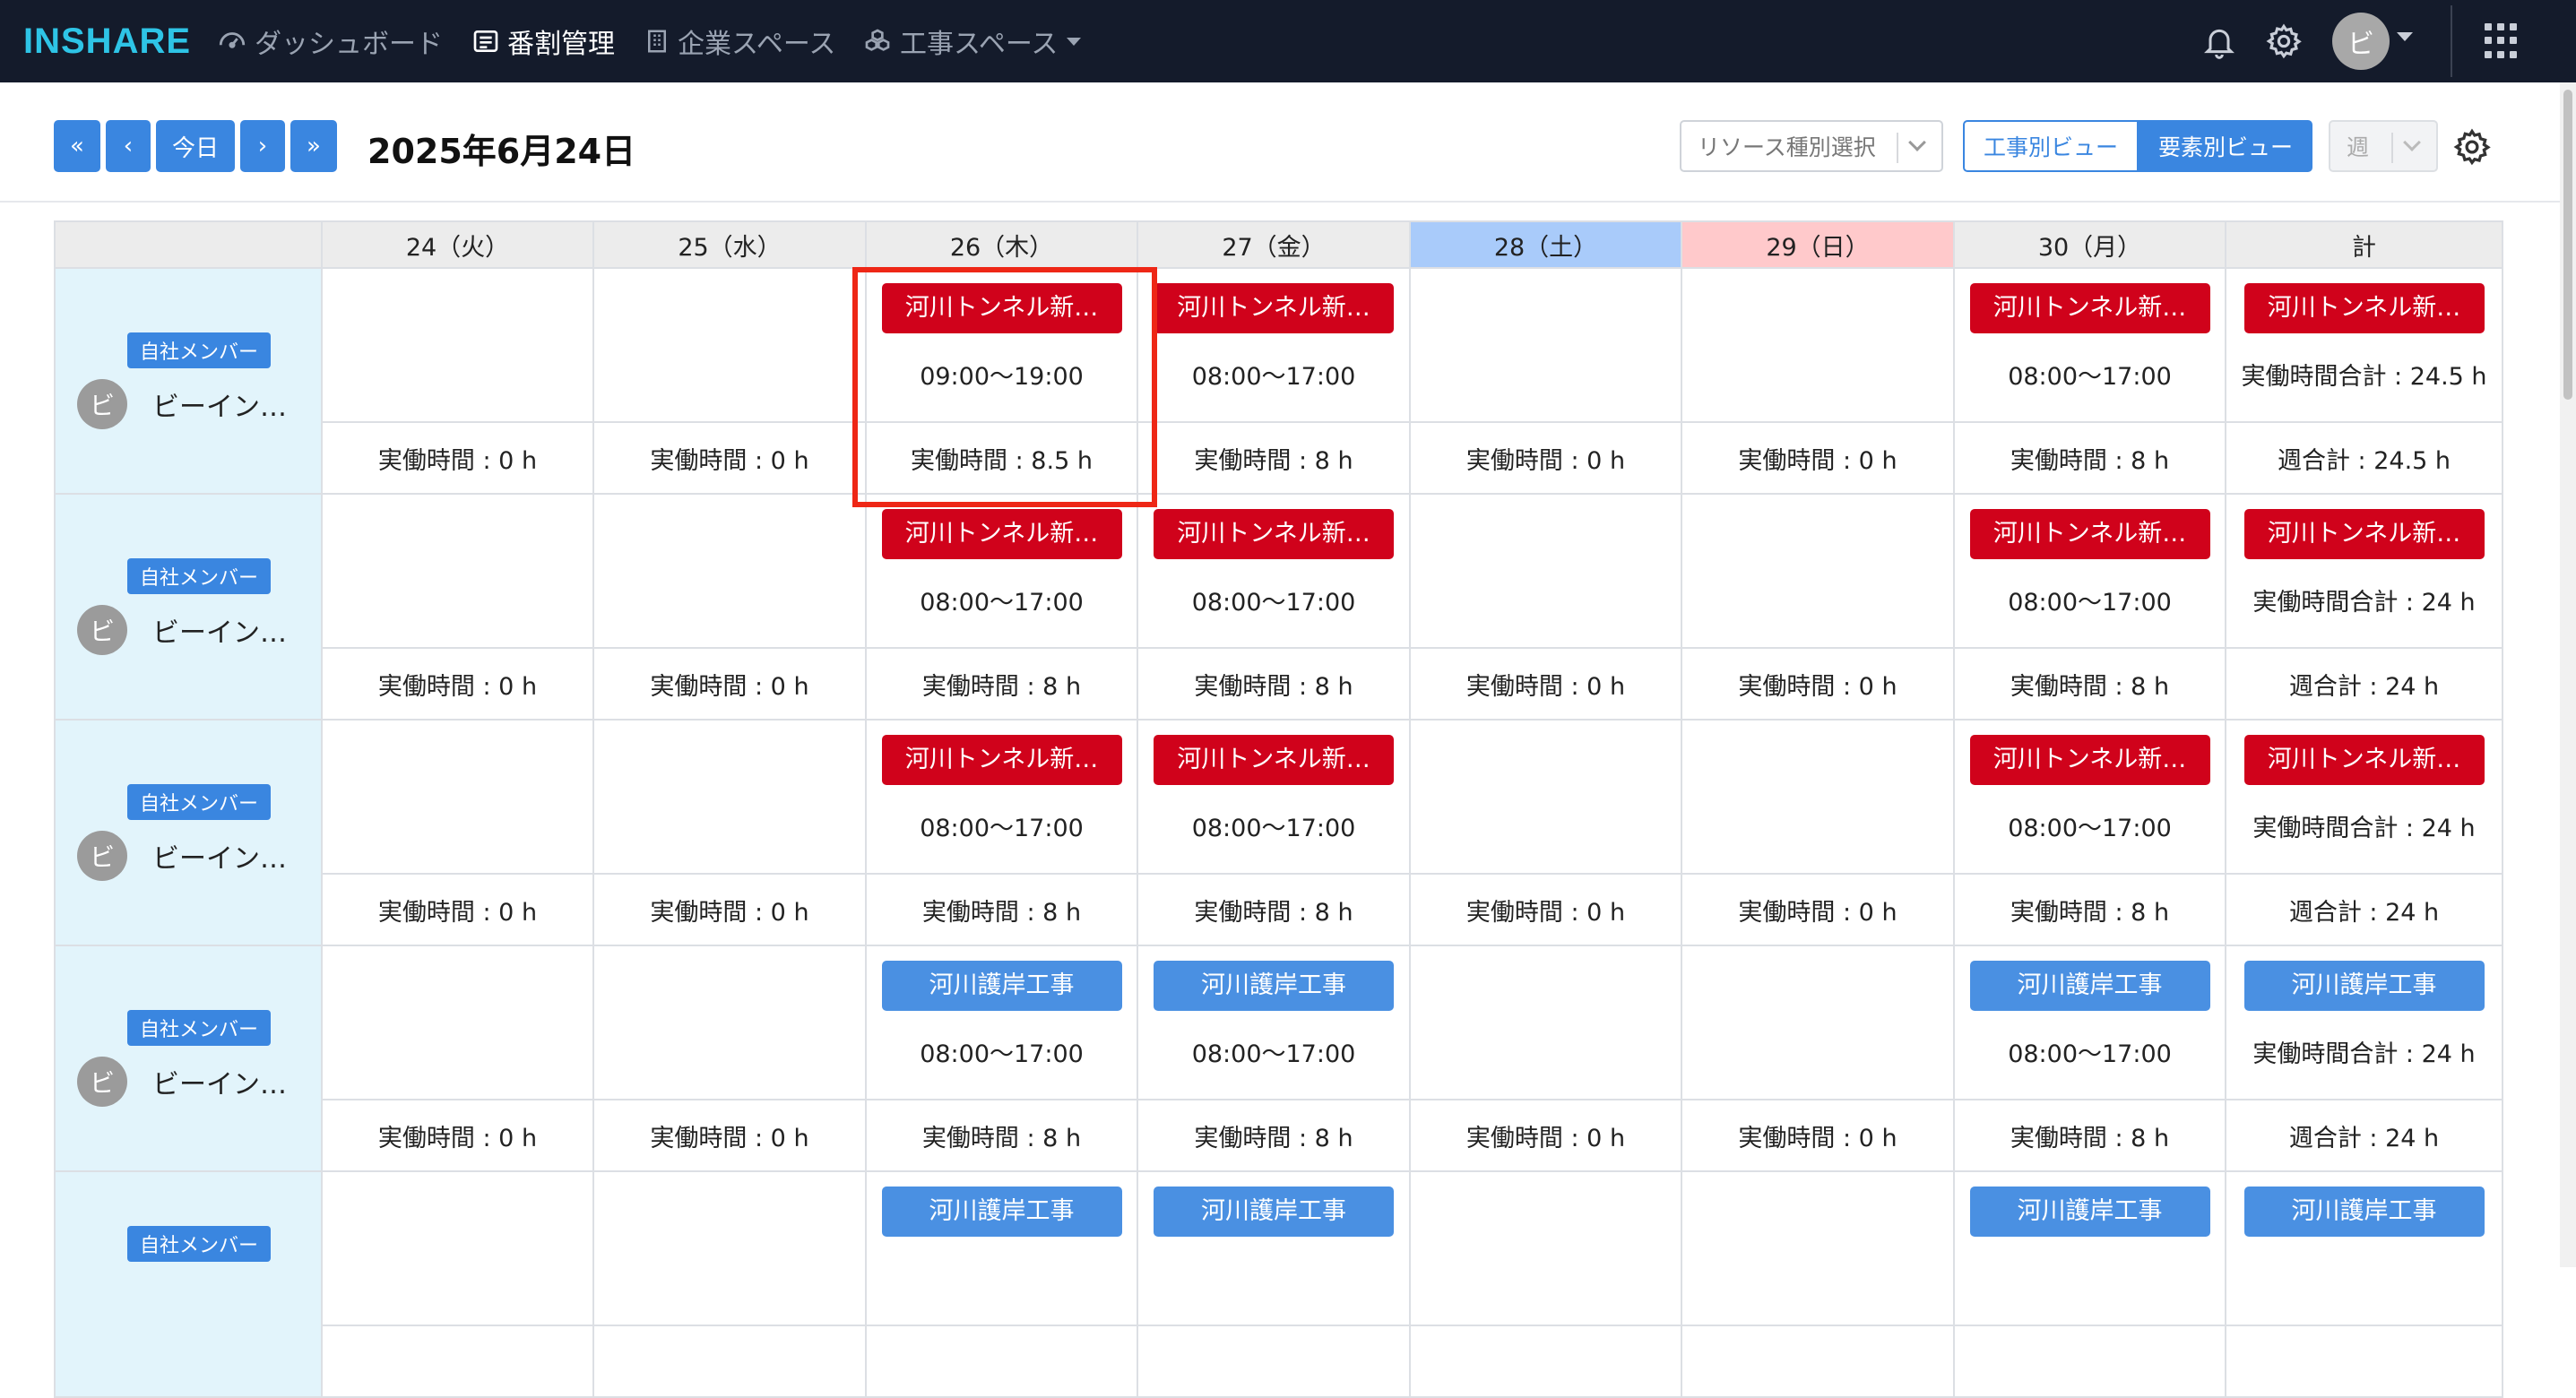 This screenshot has width=2576, height=1398. I want to click on settings-gear-icon, so click(2472, 146).